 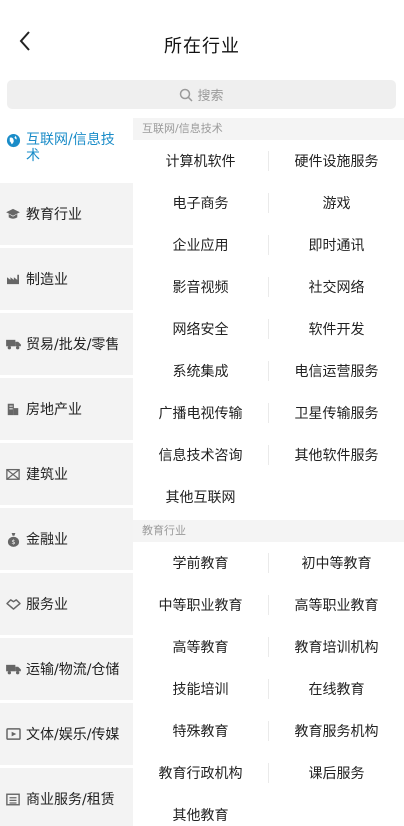 I want to click on industry-tag: 初中等教育, so click(x=336, y=563).